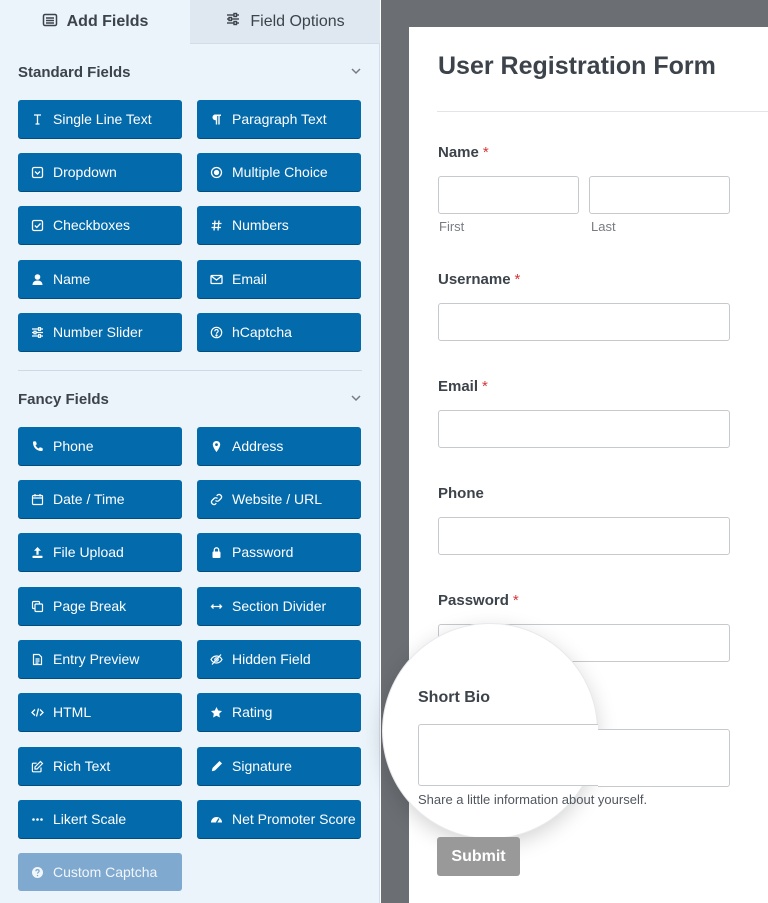  I want to click on tab-field-options: Field Options, so click(285, 22).